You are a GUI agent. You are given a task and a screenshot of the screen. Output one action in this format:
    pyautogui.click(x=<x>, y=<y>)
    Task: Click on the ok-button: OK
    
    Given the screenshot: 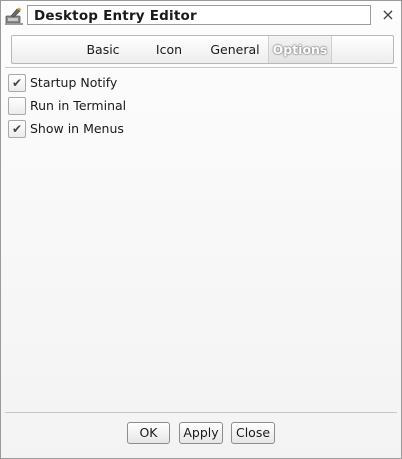 What is the action you would take?
    pyautogui.click(x=148, y=433)
    